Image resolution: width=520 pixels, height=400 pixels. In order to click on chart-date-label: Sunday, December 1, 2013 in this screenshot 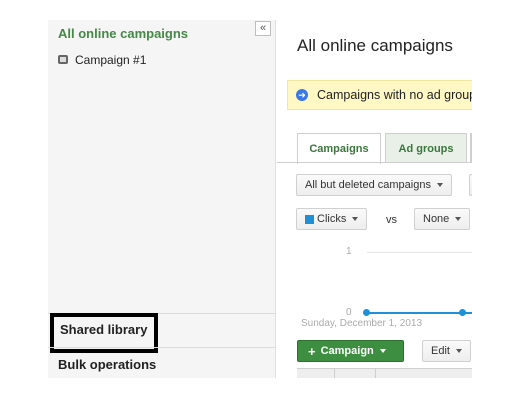, I will do `click(362, 323)`.